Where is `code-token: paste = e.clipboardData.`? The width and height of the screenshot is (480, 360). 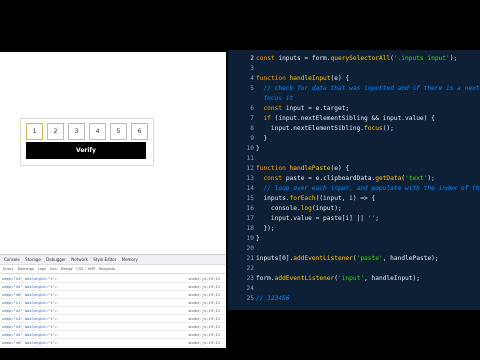
code-token: paste = e.clipboardData. is located at coordinates (330, 178).